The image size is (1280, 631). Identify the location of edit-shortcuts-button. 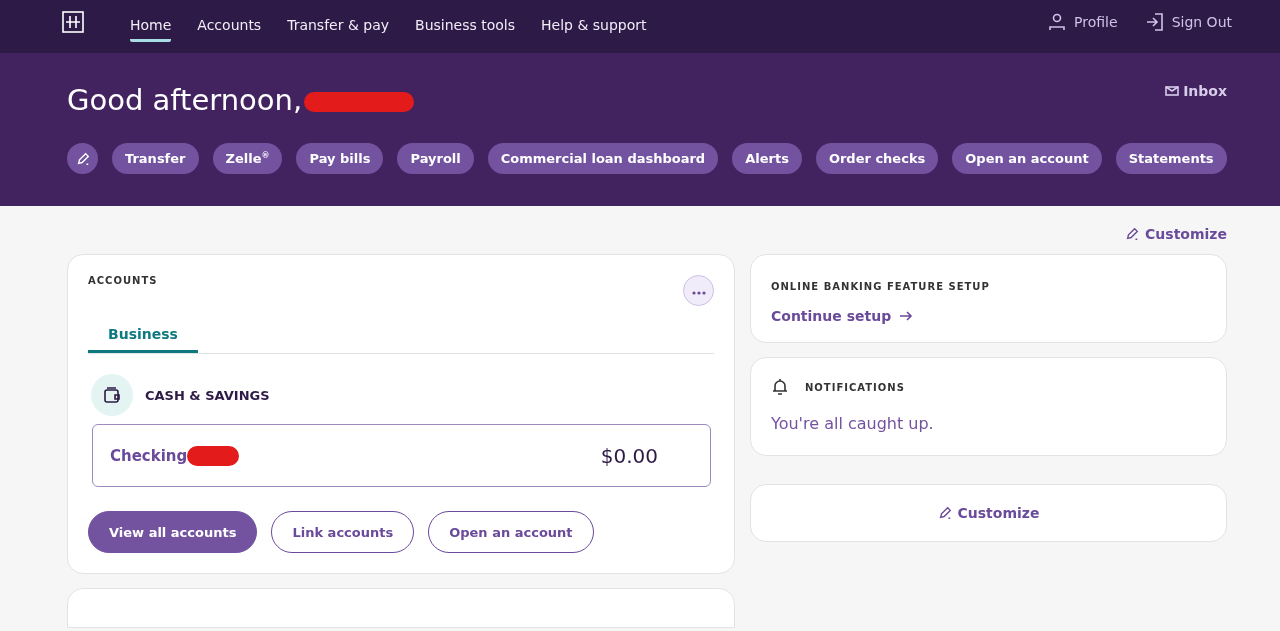
(82, 158).